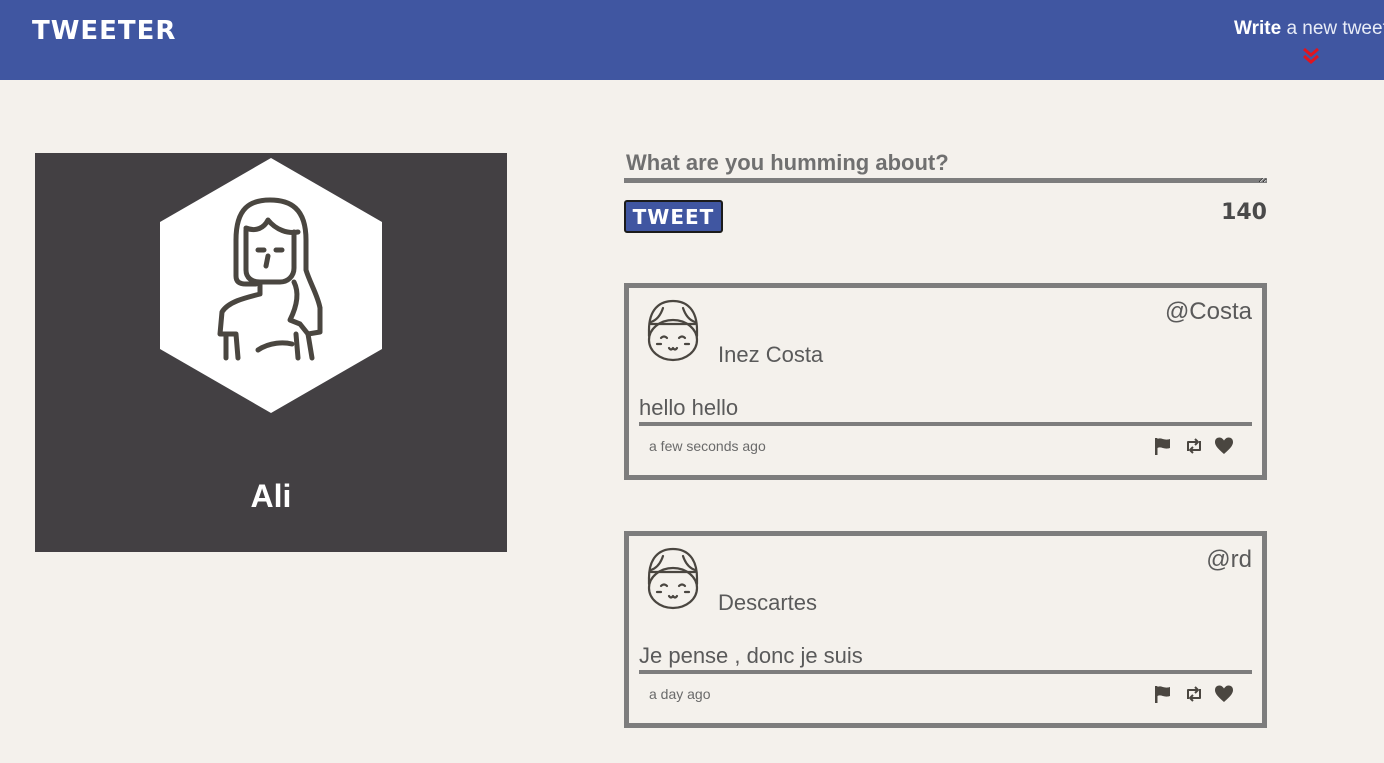 The height and width of the screenshot is (763, 1384). Describe the element at coordinates (771, 354) in the screenshot. I see `tweet-author-name: Inez Costa` at that location.